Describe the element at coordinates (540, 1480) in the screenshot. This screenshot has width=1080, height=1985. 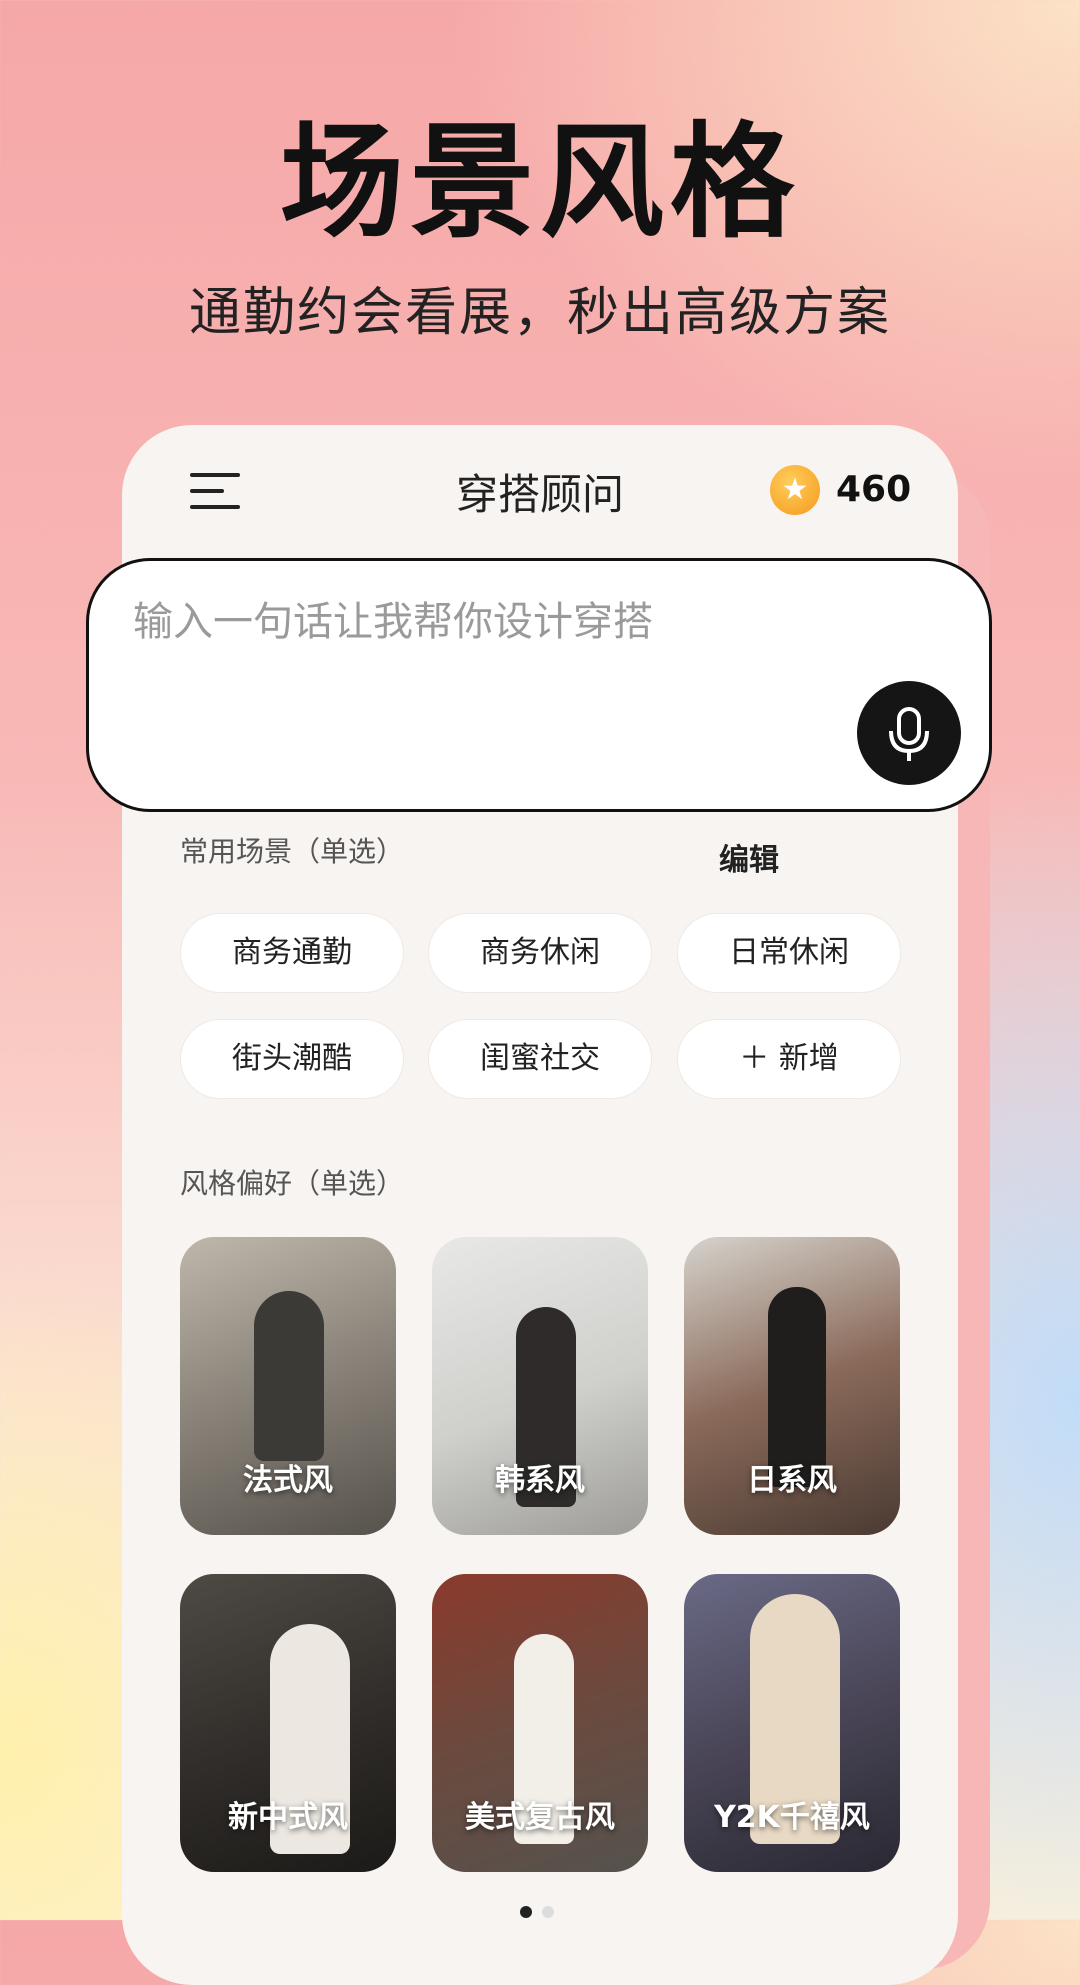
I see `style-card-label: 韩系风` at that location.